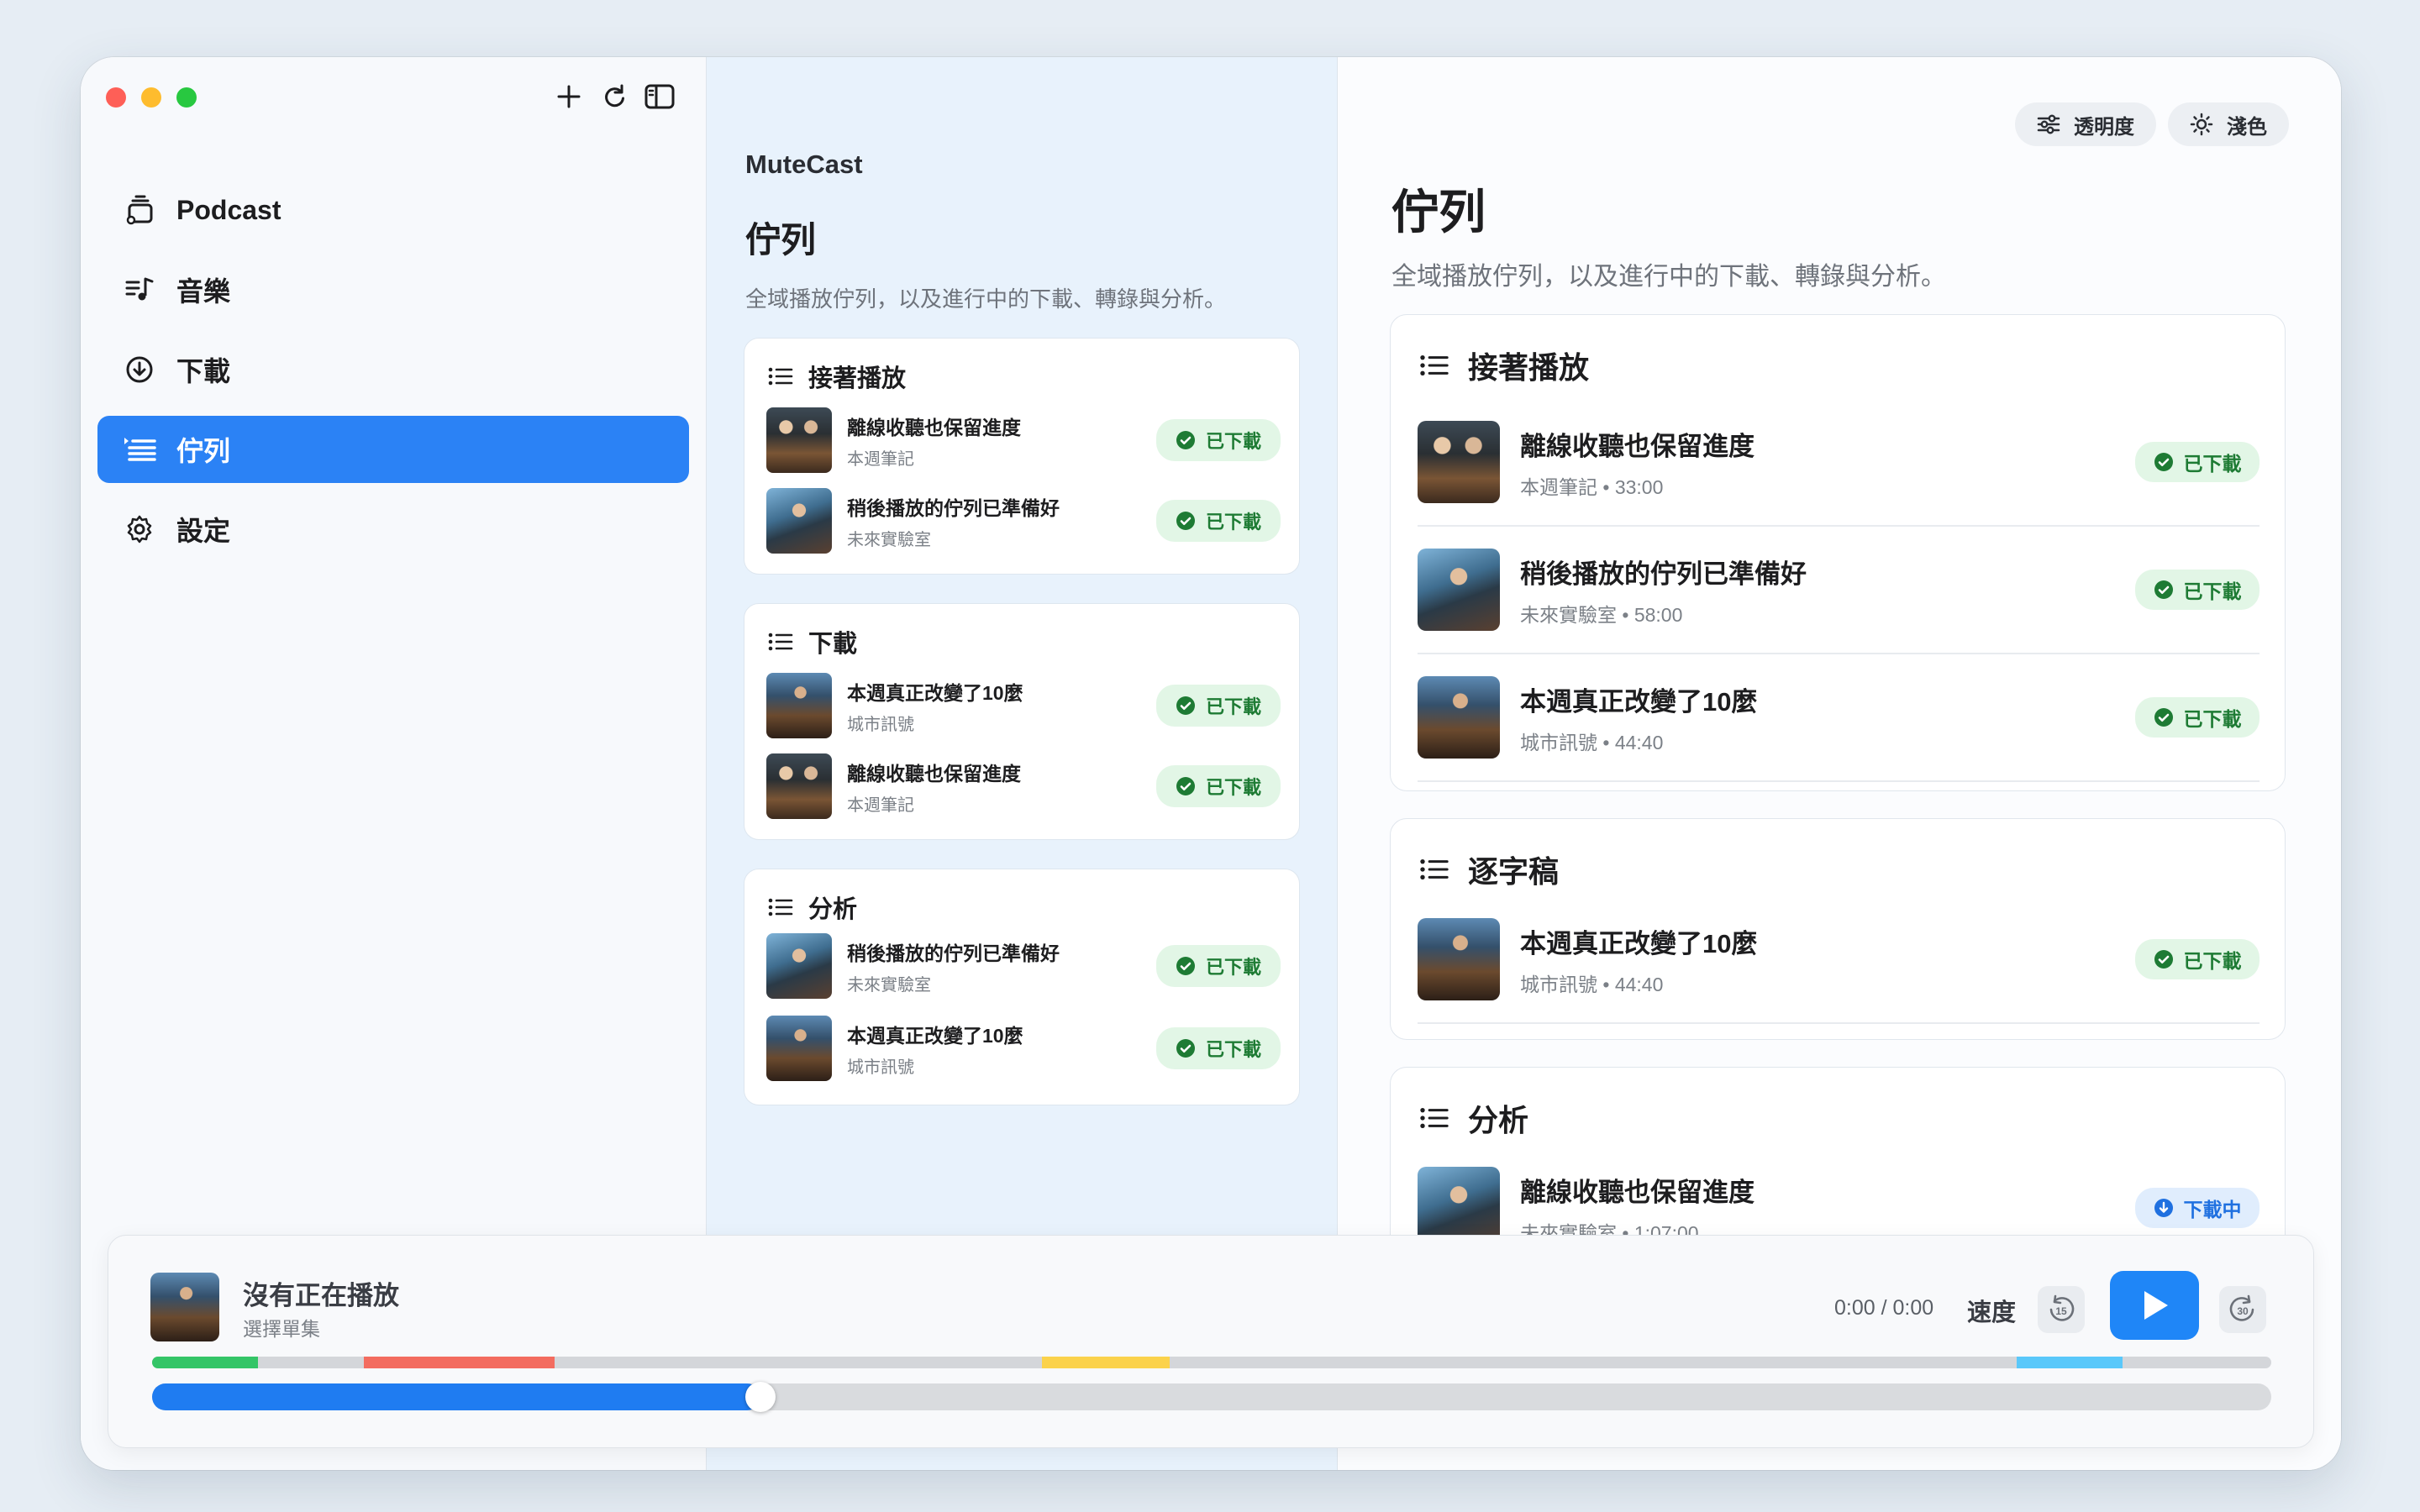 The image size is (2420, 1512). I want to click on skip-back-15-icon: 15, so click(2062, 1307).